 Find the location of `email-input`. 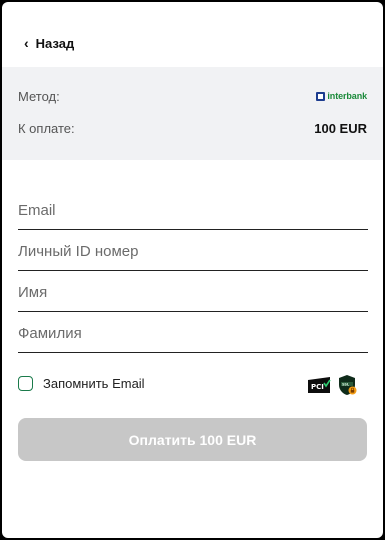

email-input is located at coordinates (193, 210).